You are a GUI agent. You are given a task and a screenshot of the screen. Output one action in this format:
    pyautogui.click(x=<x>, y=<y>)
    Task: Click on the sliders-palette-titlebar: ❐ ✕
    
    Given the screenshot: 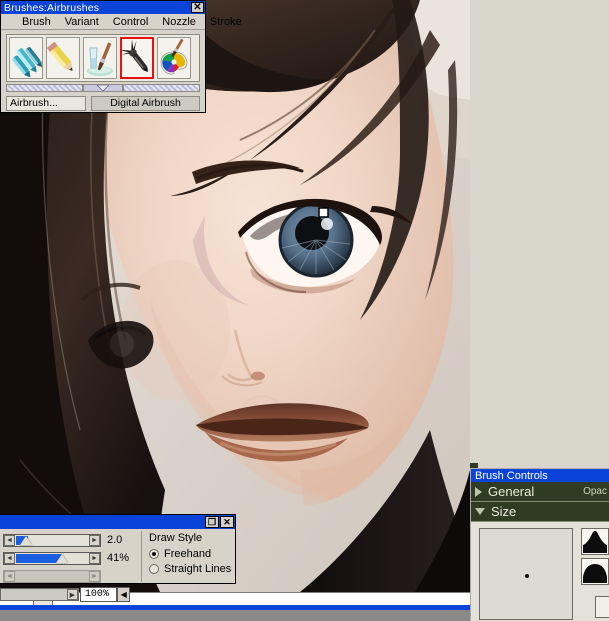 What is the action you would take?
    pyautogui.click(x=117, y=522)
    